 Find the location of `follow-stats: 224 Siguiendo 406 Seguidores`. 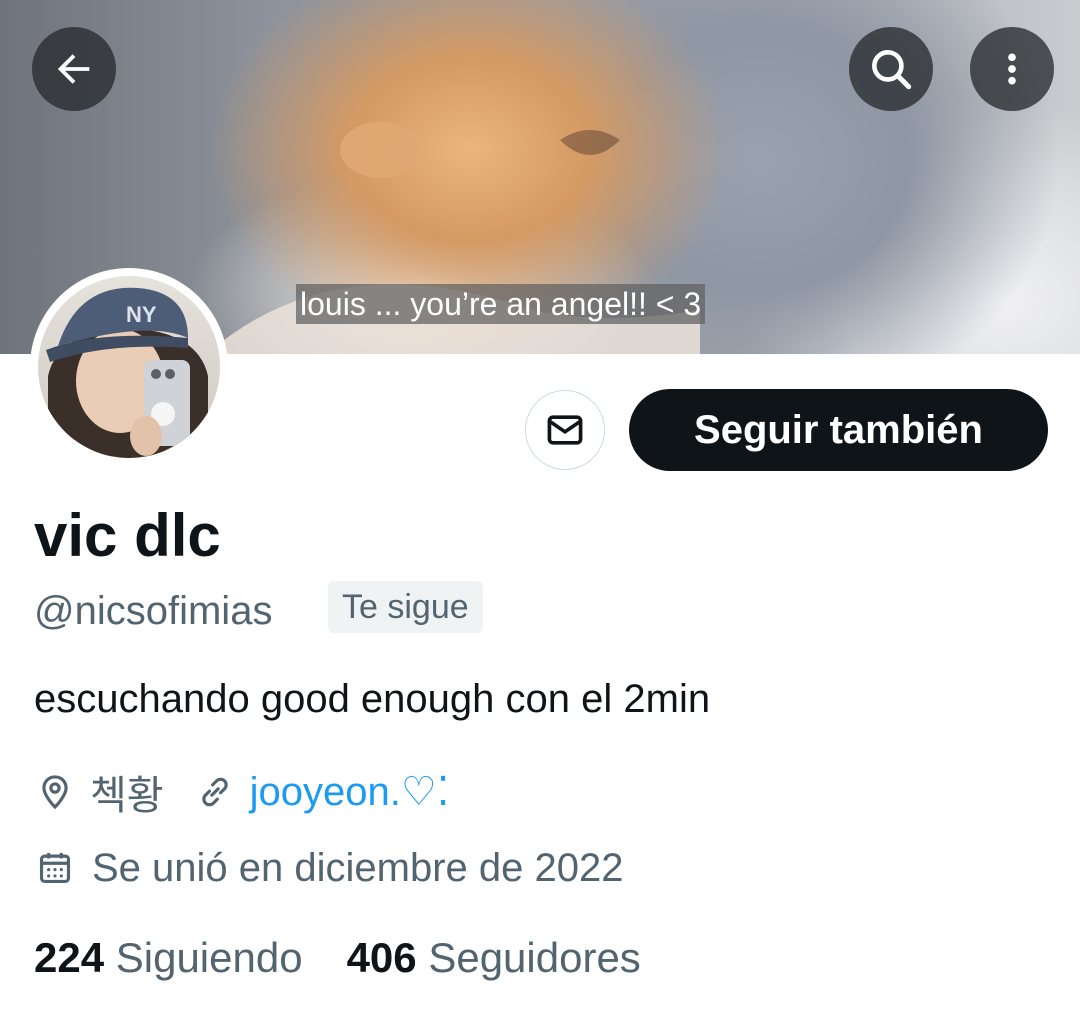

follow-stats: 224 Siguiendo 406 Seguidores is located at coordinates (337, 958).